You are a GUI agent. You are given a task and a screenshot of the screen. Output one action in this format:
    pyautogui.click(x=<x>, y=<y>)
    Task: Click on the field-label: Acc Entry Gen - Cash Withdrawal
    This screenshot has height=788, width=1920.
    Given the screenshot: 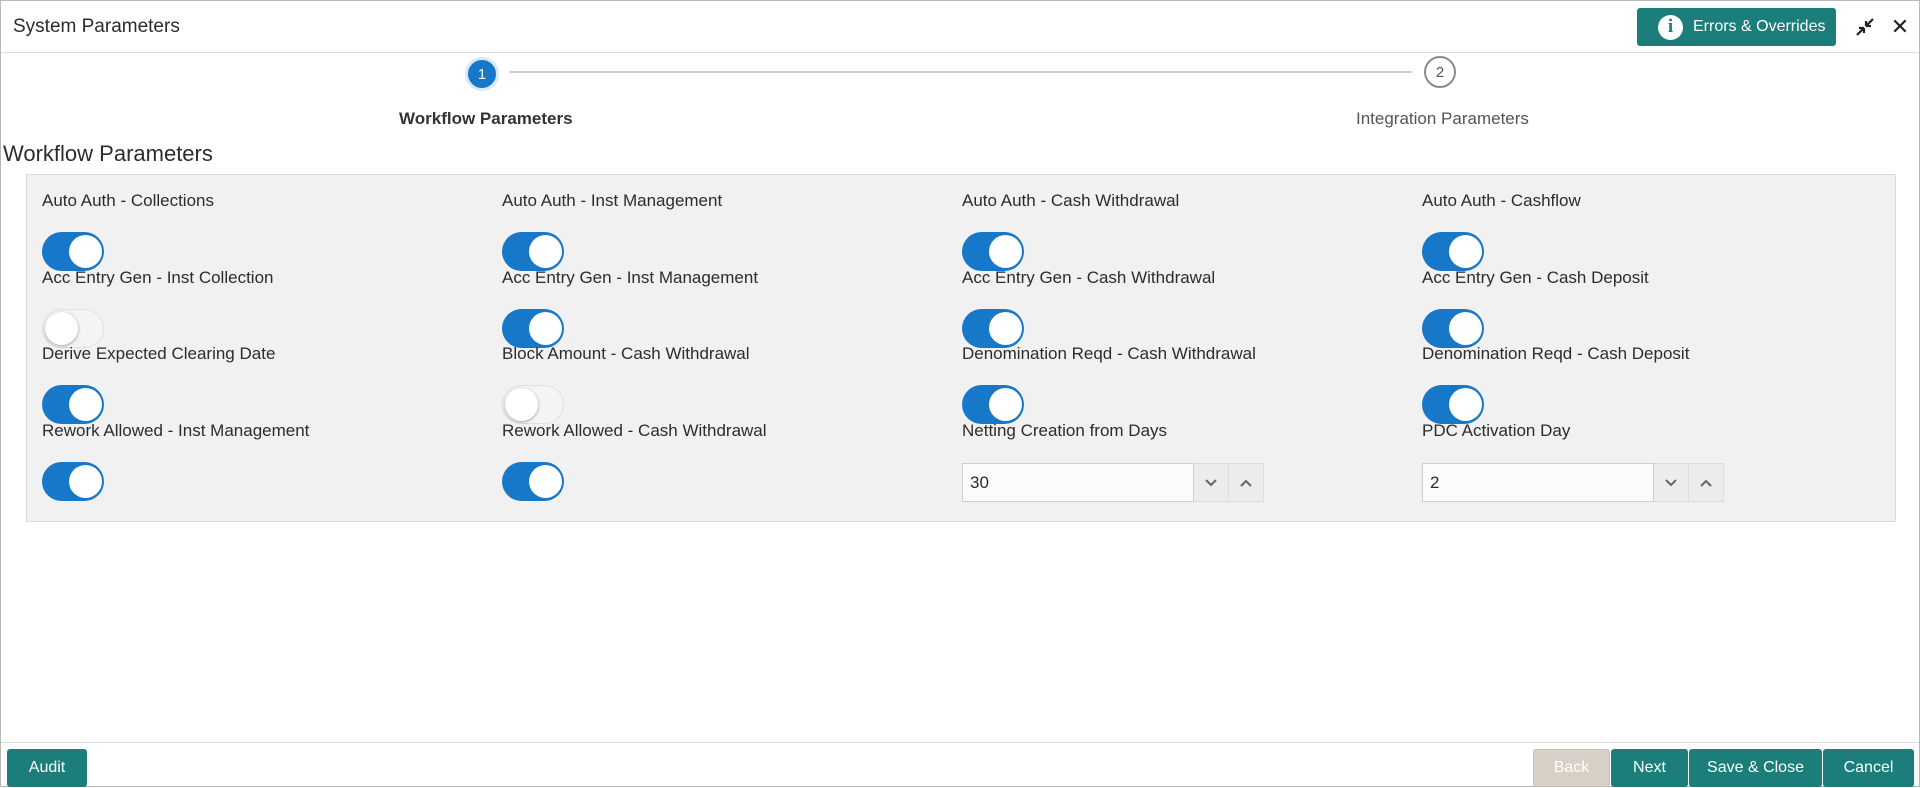 What is the action you would take?
    pyautogui.click(x=1089, y=277)
    